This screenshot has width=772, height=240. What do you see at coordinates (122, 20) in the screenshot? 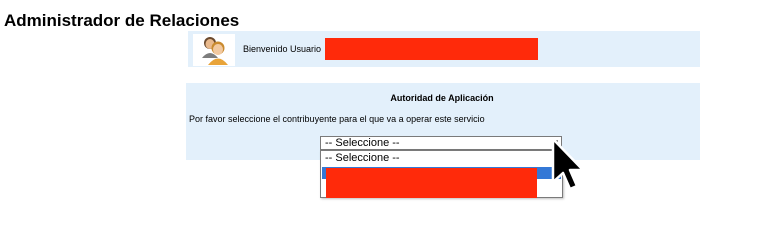
I see `page-title: Administrador de Relaciones` at bounding box center [122, 20].